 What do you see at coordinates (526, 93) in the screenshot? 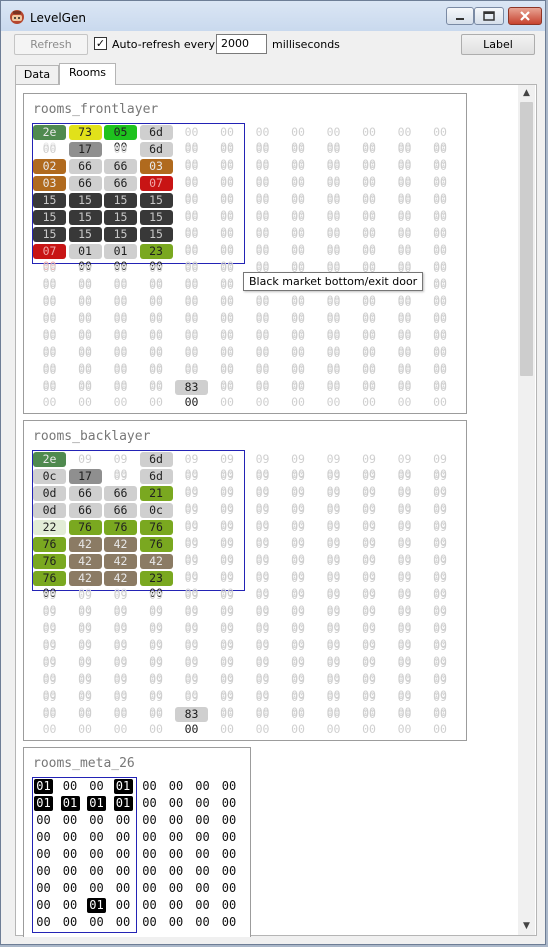
I see `scroll-up-arrow-icon: ▲` at bounding box center [526, 93].